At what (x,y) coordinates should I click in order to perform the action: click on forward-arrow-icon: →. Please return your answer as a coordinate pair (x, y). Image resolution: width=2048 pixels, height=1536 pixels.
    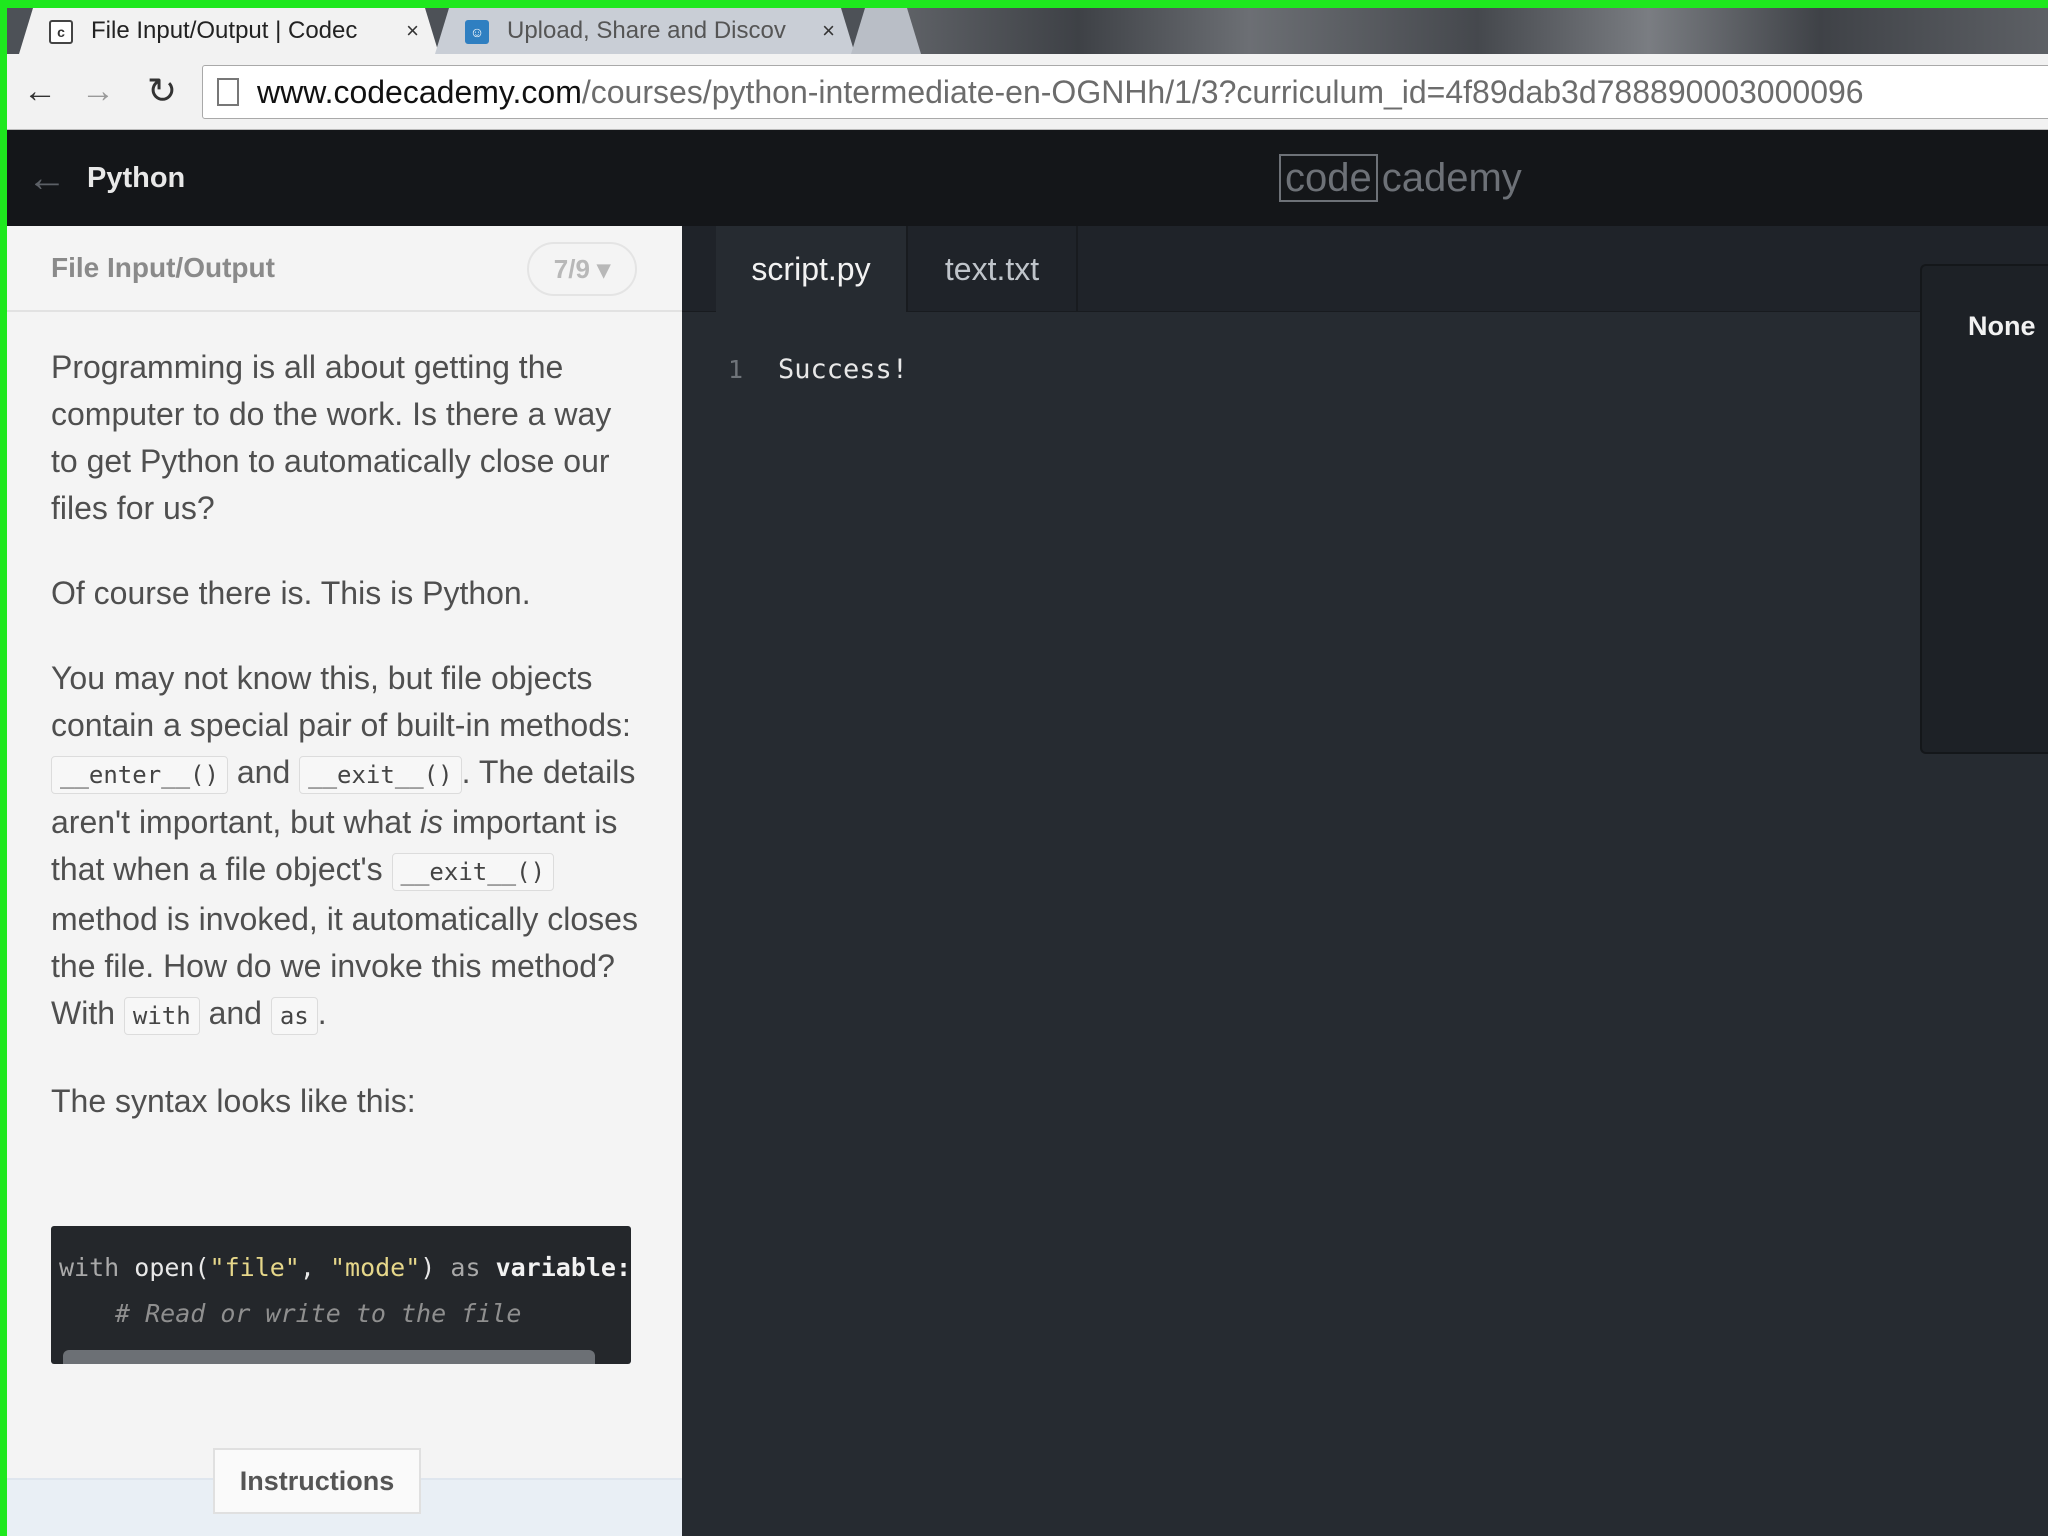
    Looking at the image, I should click on (98, 91).